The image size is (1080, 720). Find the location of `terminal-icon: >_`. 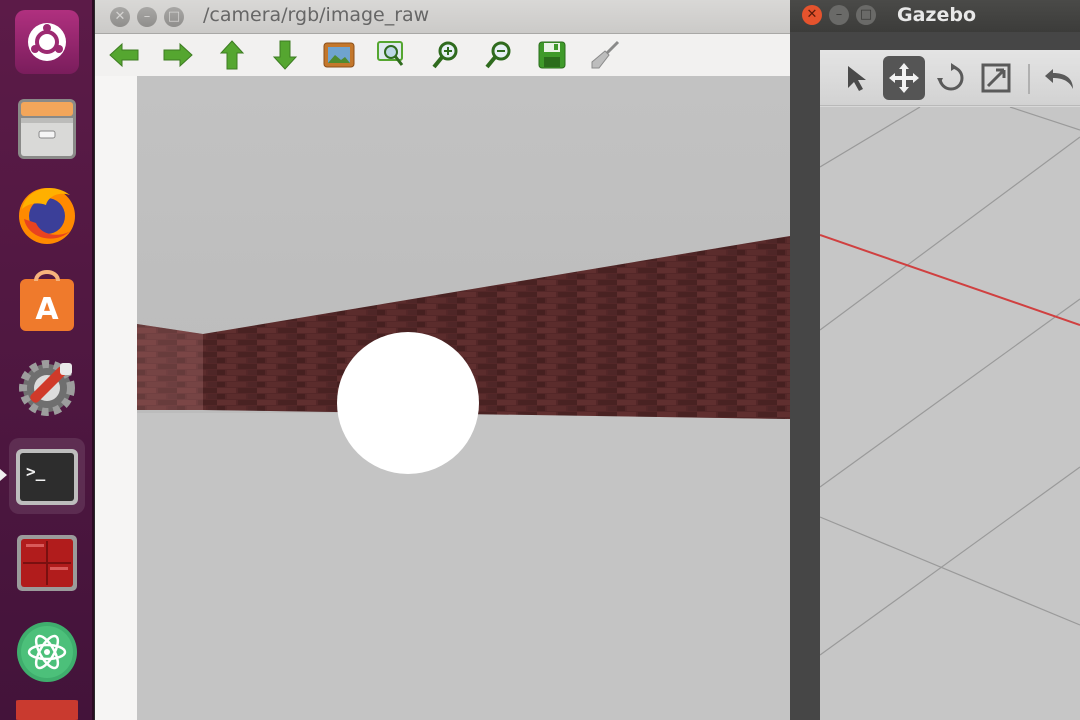

terminal-icon: >_ is located at coordinates (47, 477).